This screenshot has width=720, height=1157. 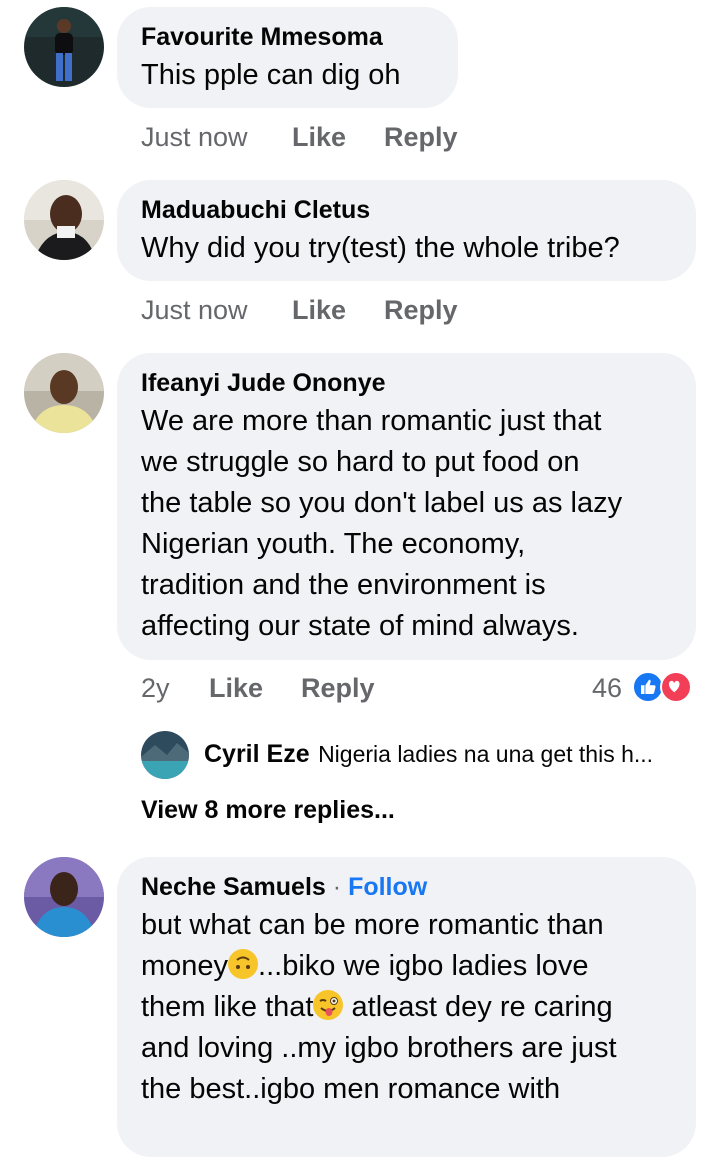 What do you see at coordinates (406, 383) in the screenshot?
I see `comment-author: Ifeanyi Jude Ononye` at bounding box center [406, 383].